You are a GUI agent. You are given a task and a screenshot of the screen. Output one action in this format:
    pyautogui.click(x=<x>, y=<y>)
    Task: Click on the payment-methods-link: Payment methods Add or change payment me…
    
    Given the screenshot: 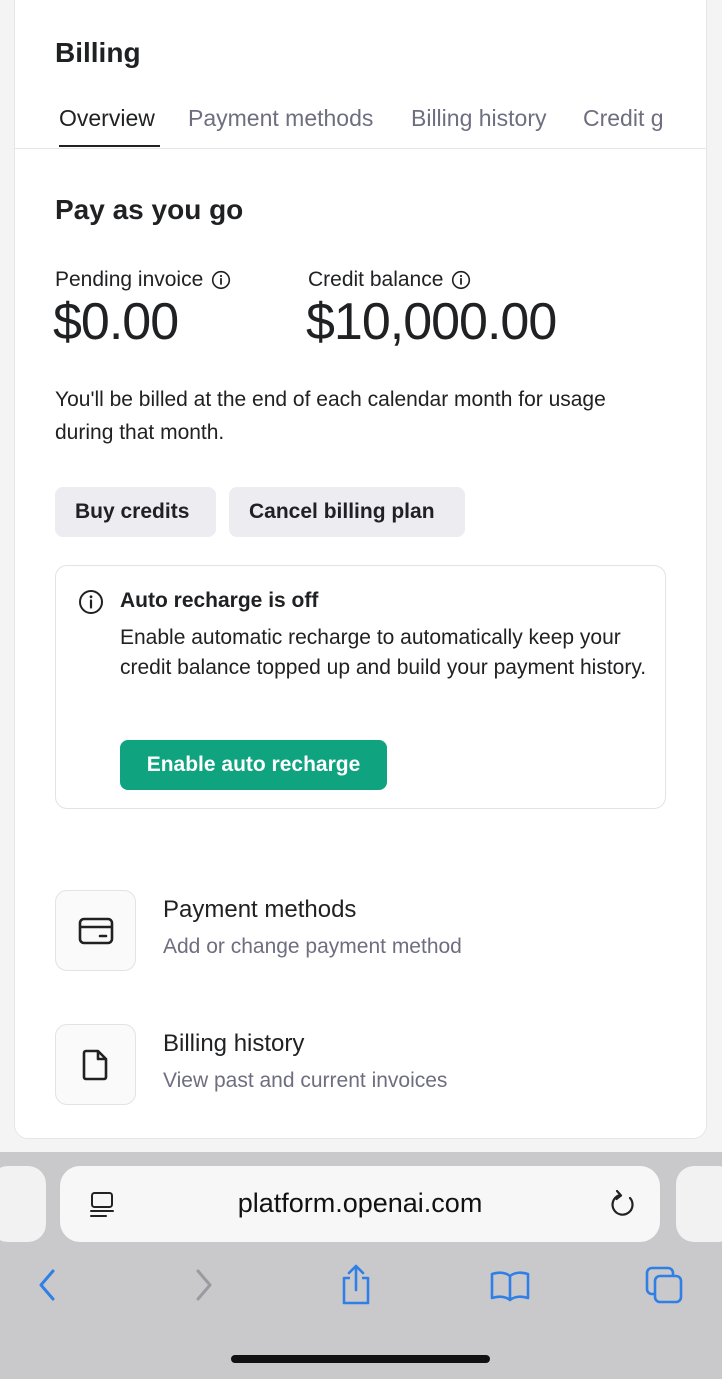 What is the action you would take?
    pyautogui.click(x=360, y=931)
    